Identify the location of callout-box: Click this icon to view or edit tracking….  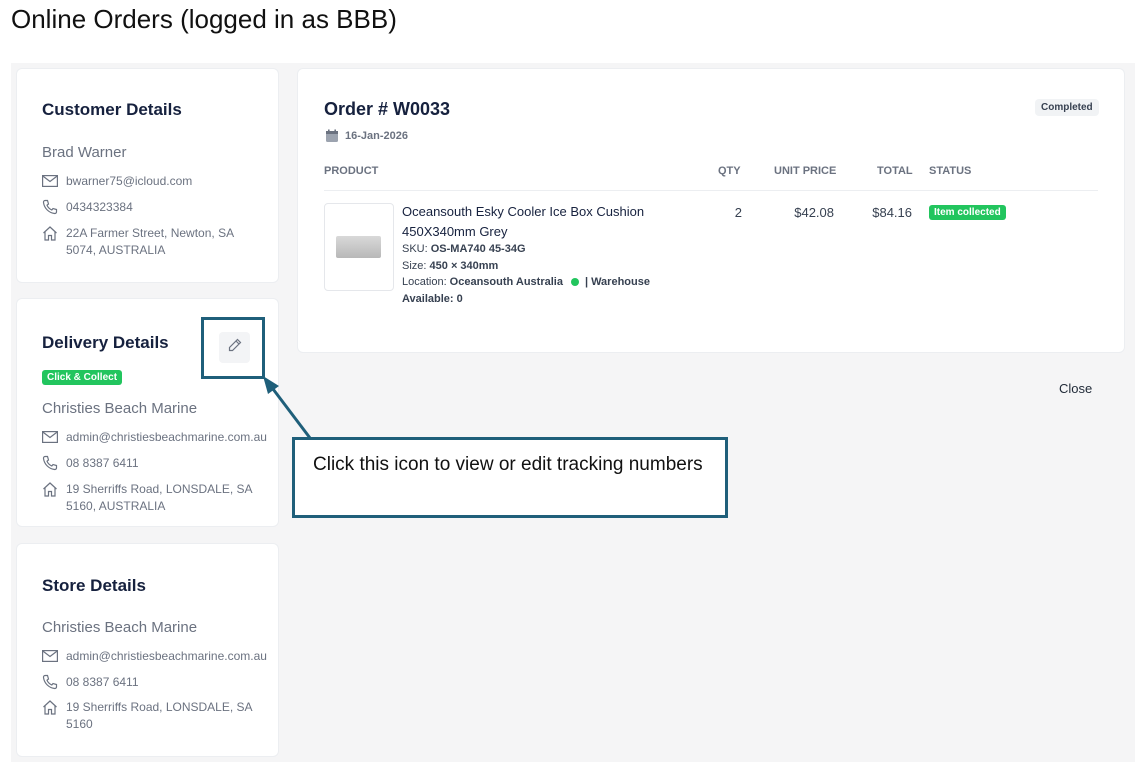
(510, 477).